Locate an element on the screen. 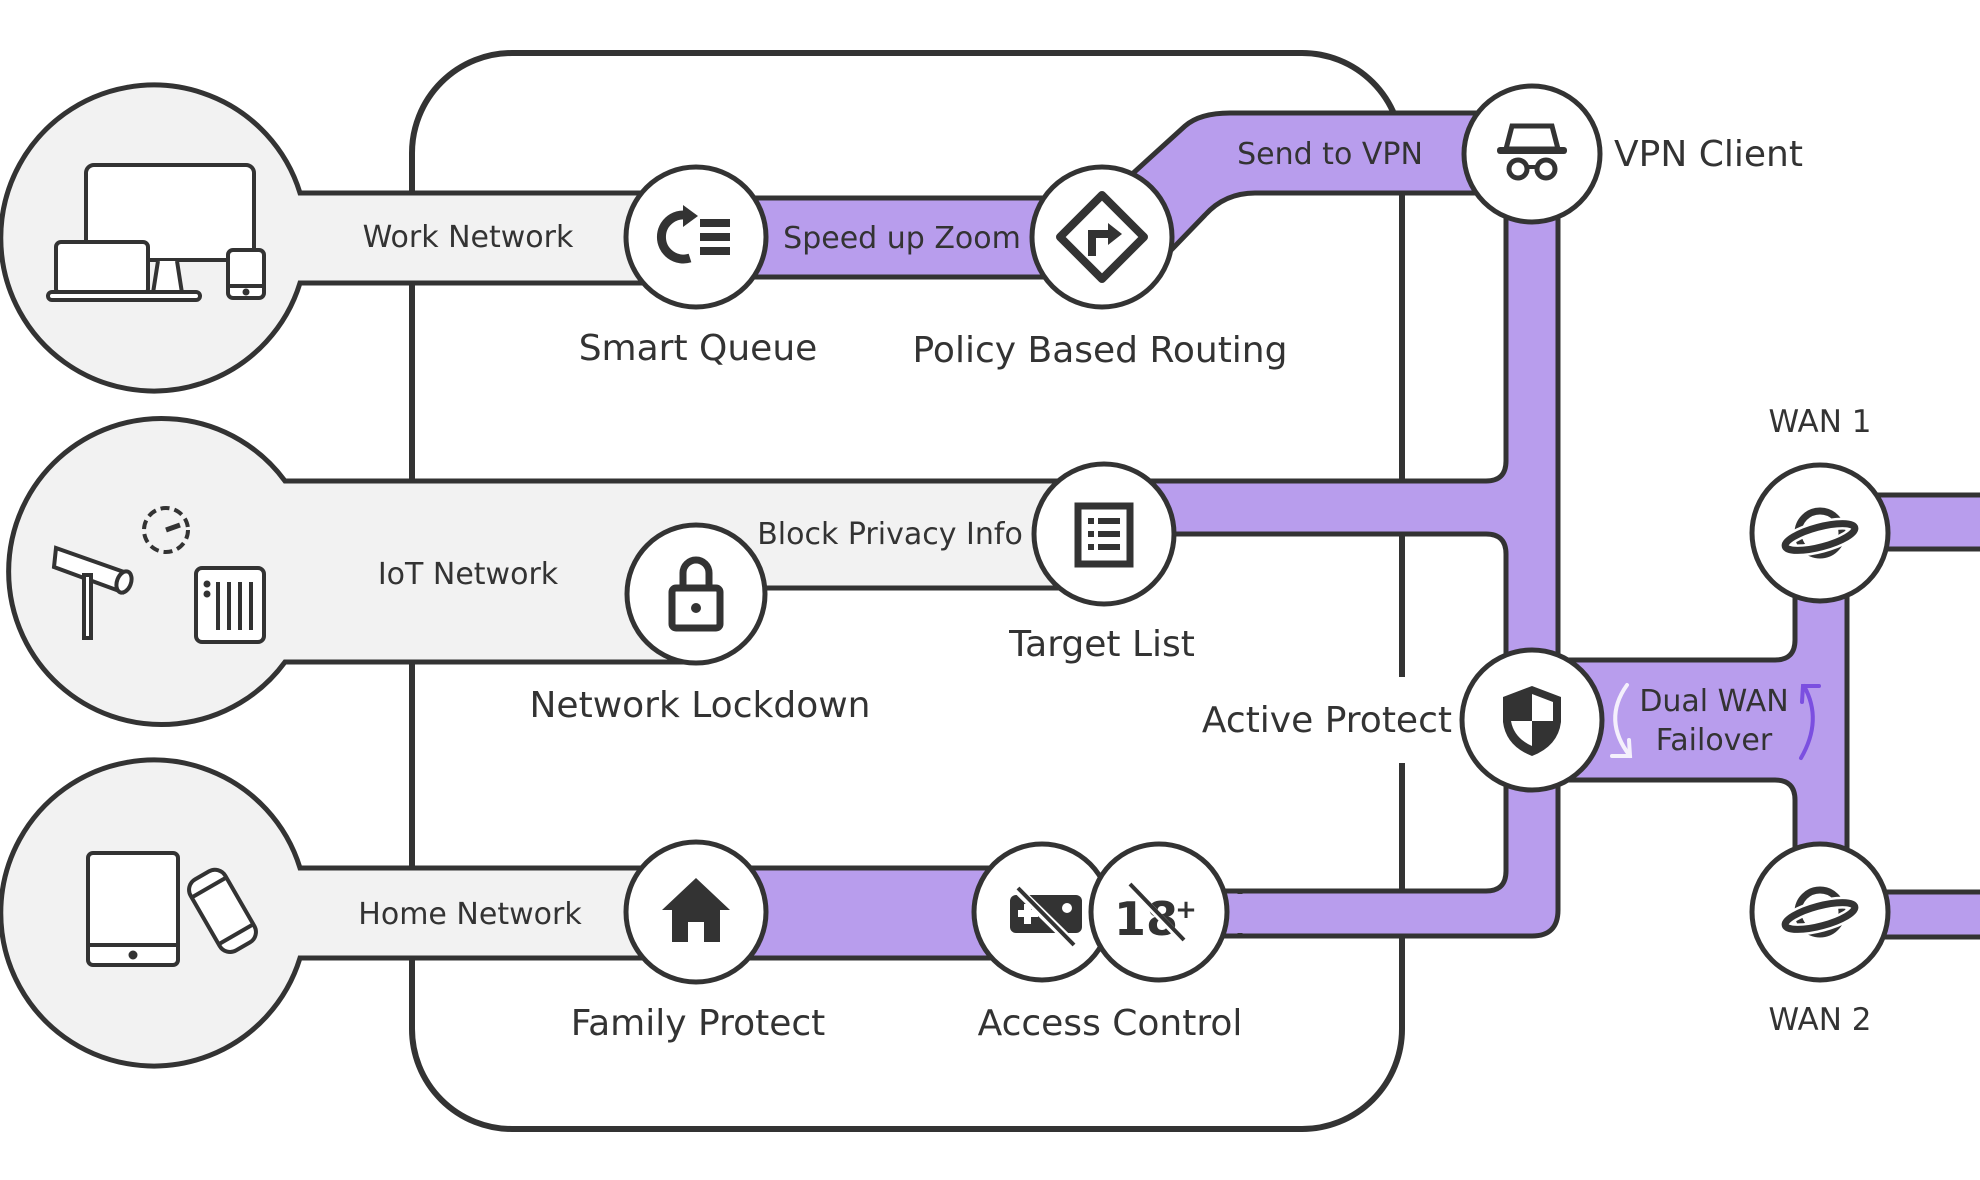 This screenshot has width=1980, height=1180. dual-wan-label-line2: Failover is located at coordinates (1714, 740).